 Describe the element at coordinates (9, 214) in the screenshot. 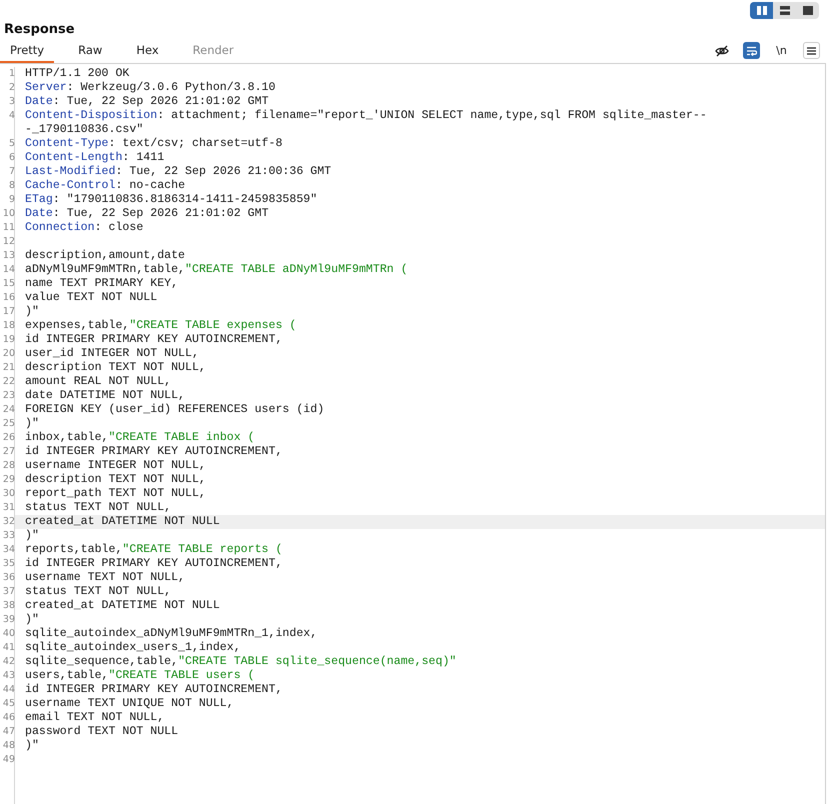

I see `line-number: 10` at that location.